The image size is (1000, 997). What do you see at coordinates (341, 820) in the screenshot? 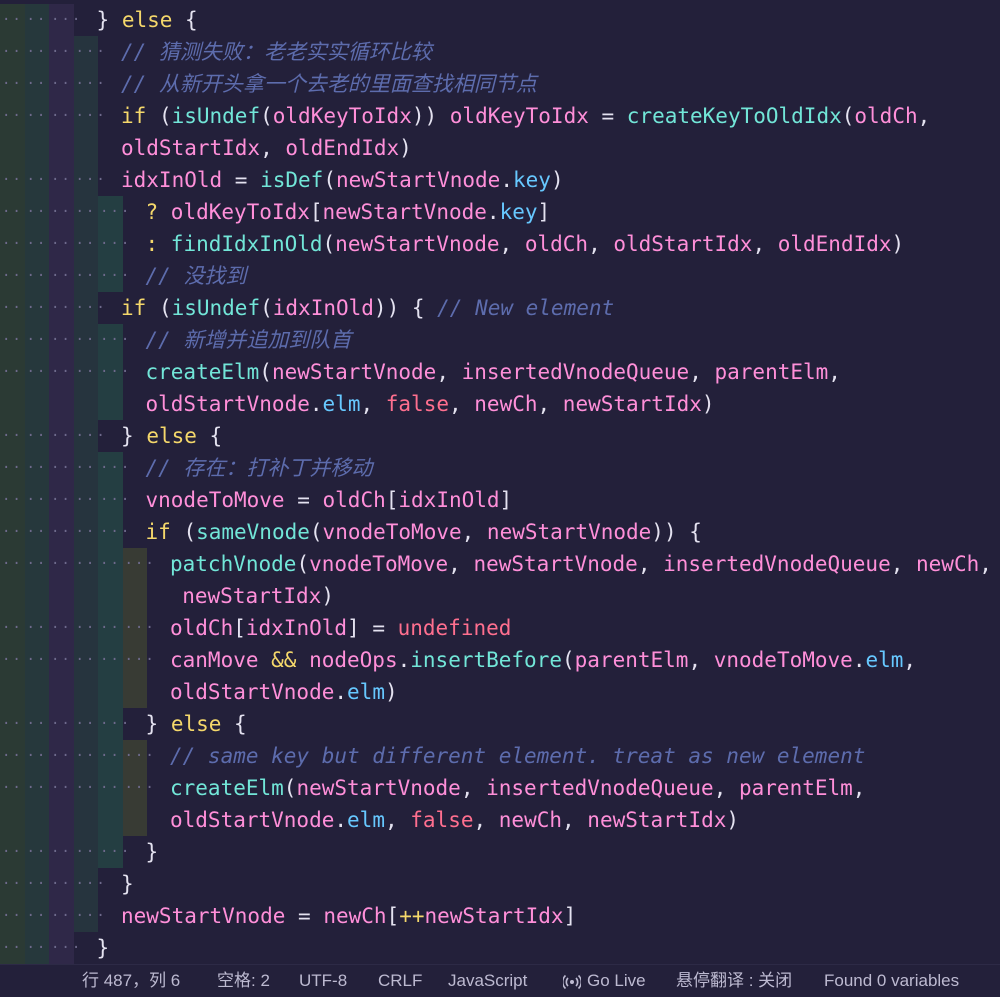
I see `code-token: .` at bounding box center [341, 820].